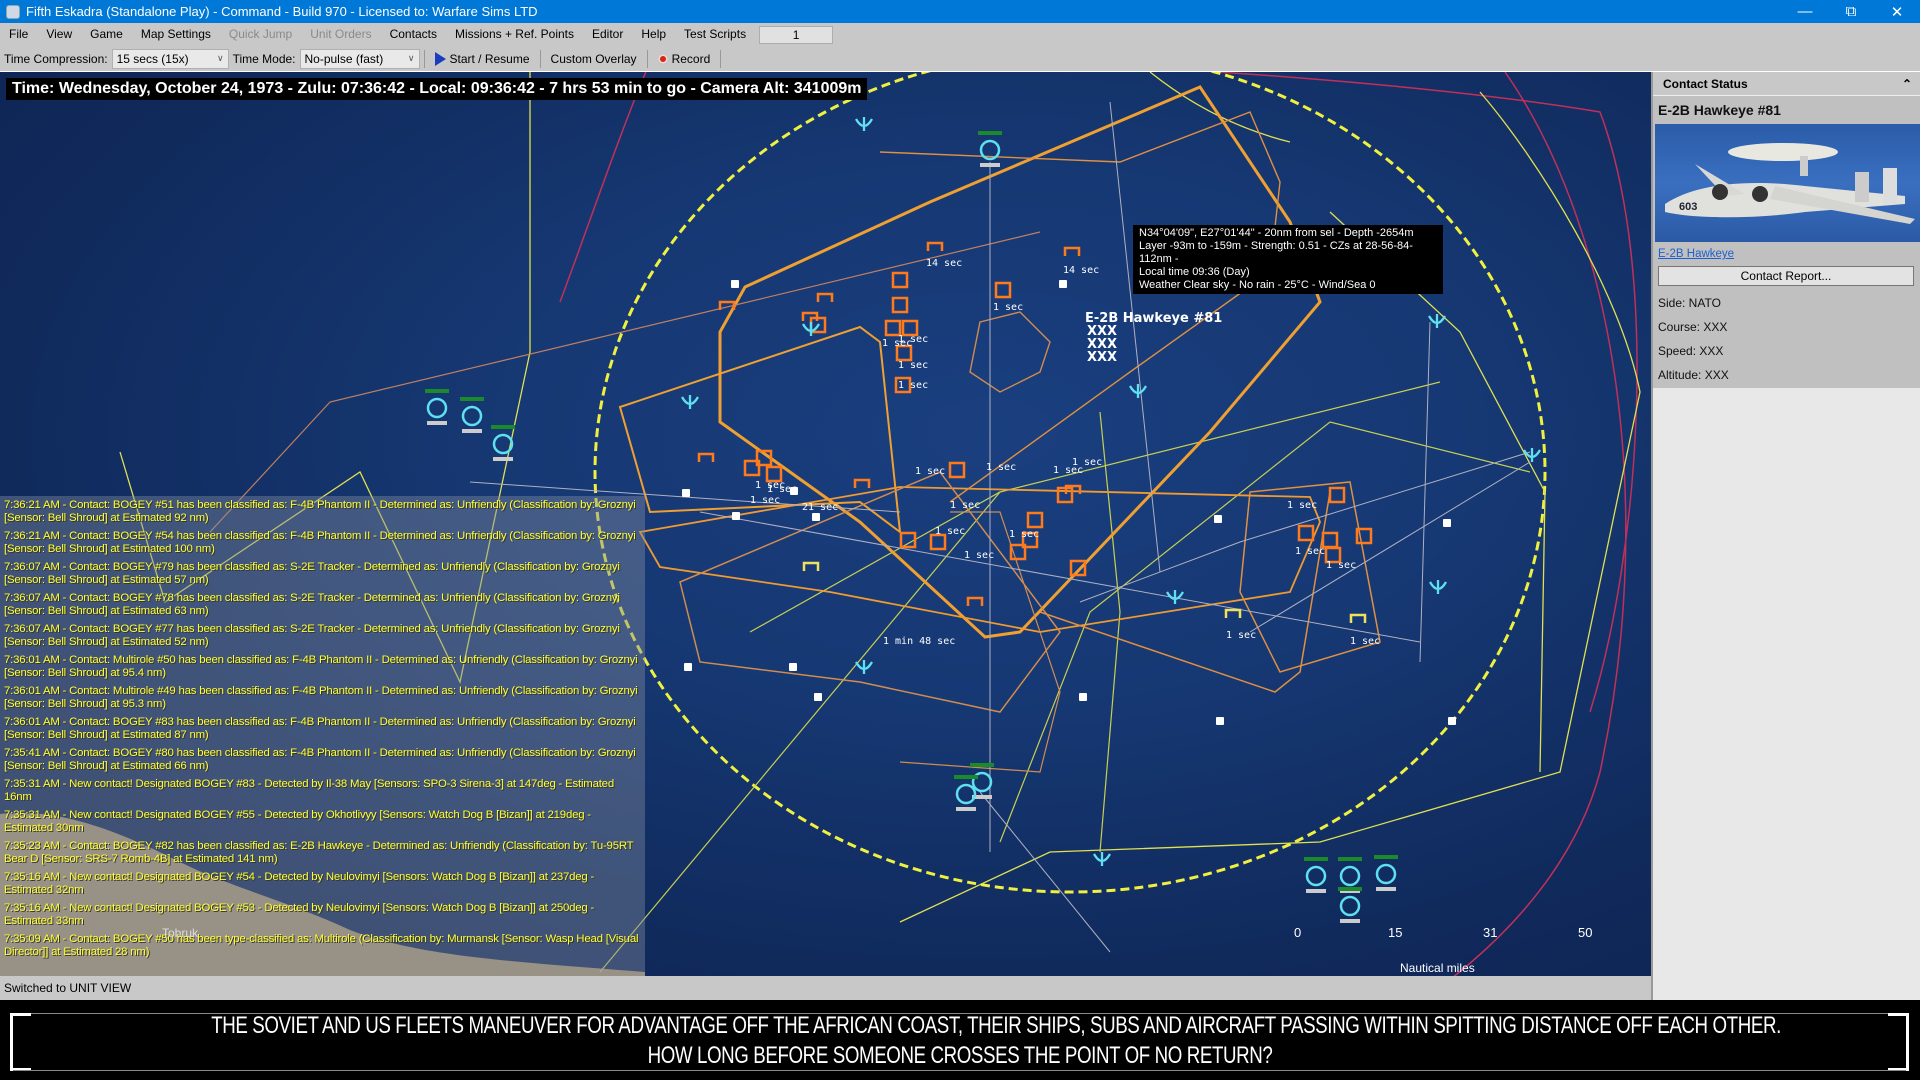 Image resolution: width=1920 pixels, height=1080 pixels. I want to click on menu-contacts: Contacts, so click(413, 34).